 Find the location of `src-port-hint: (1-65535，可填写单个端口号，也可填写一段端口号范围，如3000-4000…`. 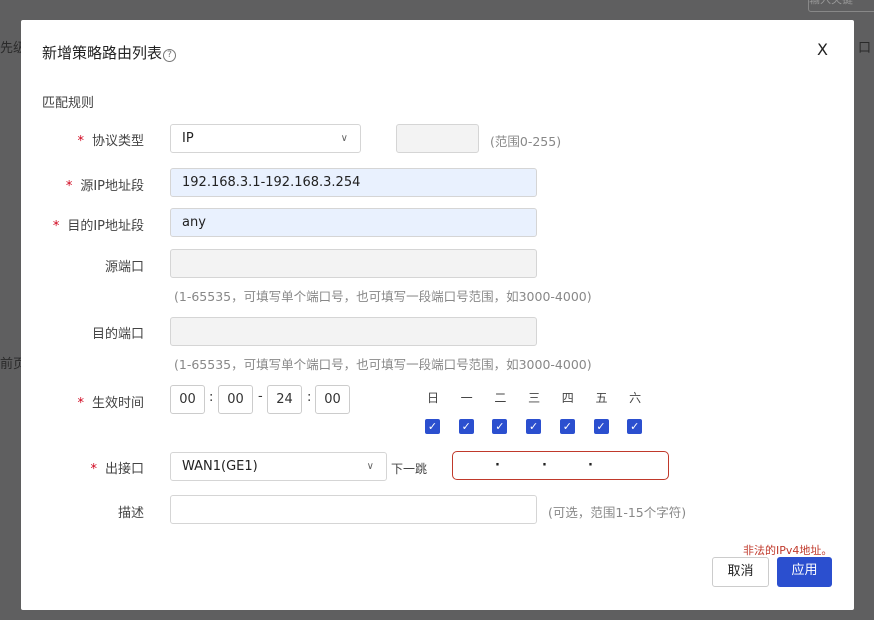

src-port-hint: (1-65535，可填写单个端口号，也可填写一段端口号范围，如3000-4000… is located at coordinates (383, 296).